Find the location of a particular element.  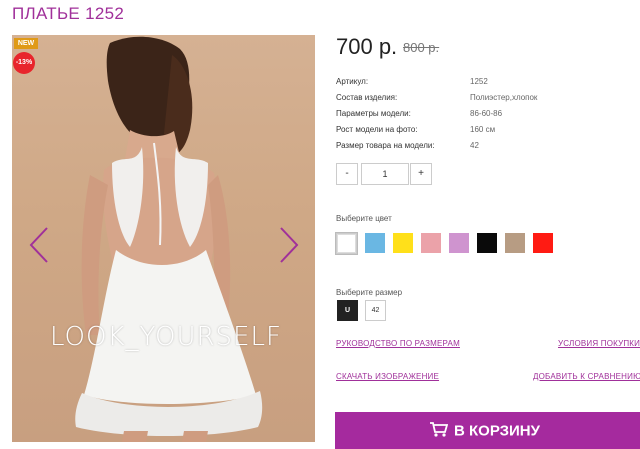

chevron-right-icon is located at coordinates (289, 245).